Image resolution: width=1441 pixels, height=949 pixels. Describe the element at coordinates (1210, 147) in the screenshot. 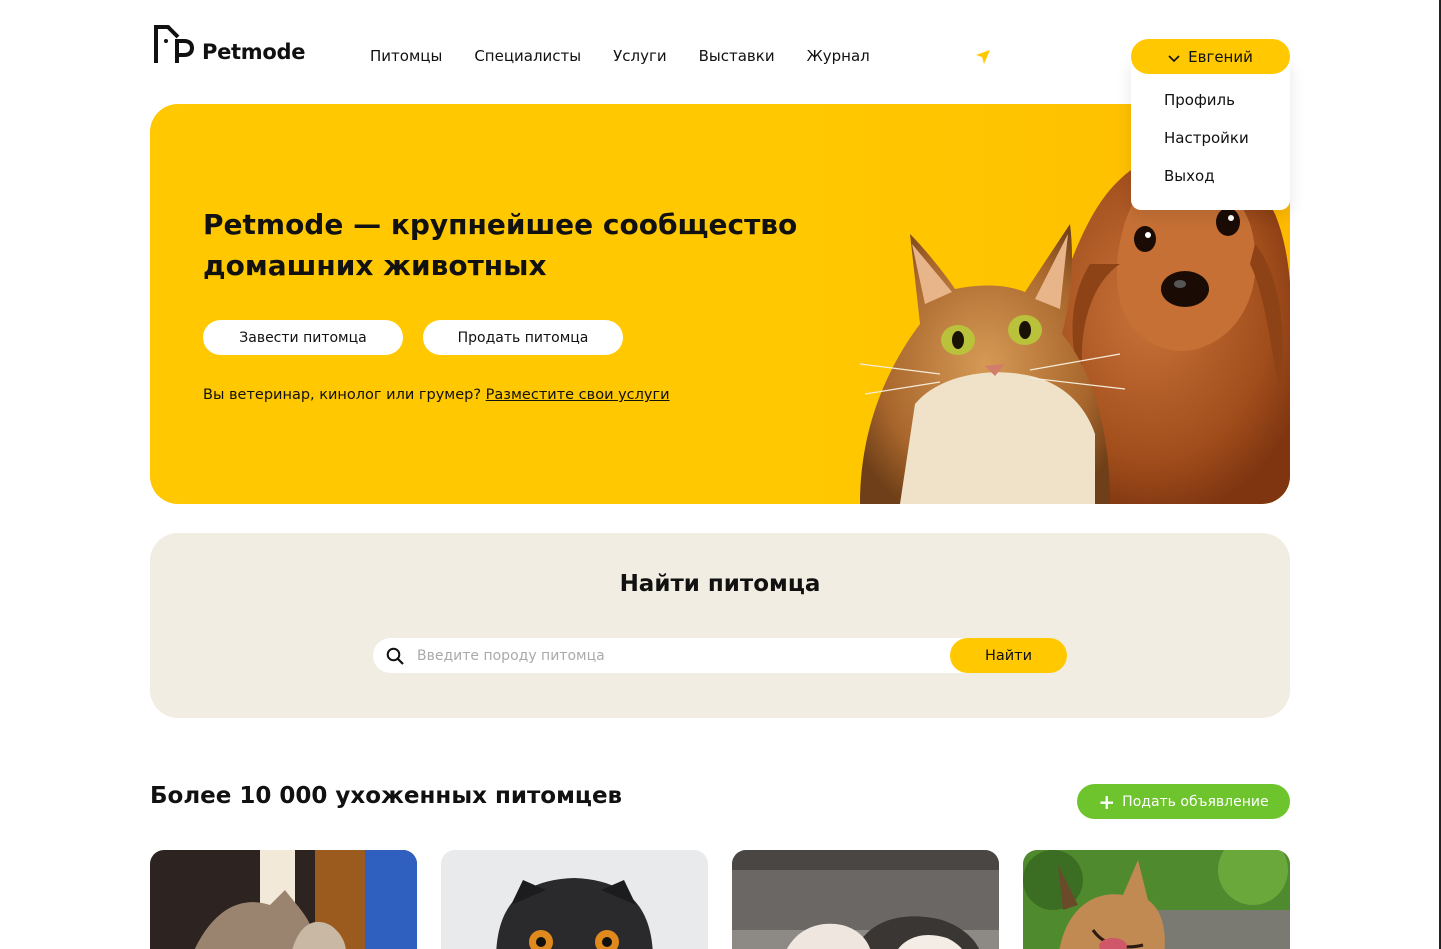

I see `menu-item-settings: Настройки` at that location.